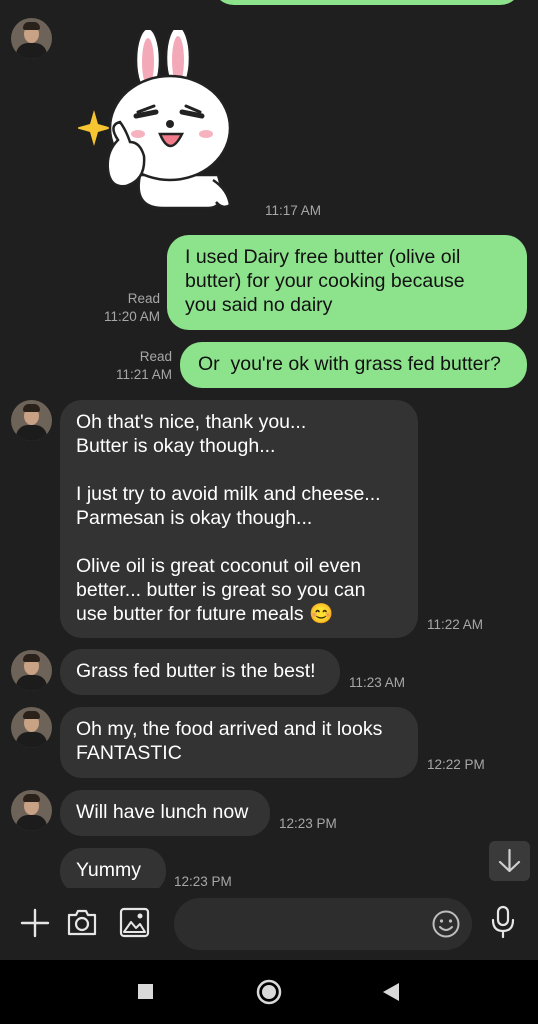  What do you see at coordinates (82, 922) in the screenshot?
I see `camera-icon` at bounding box center [82, 922].